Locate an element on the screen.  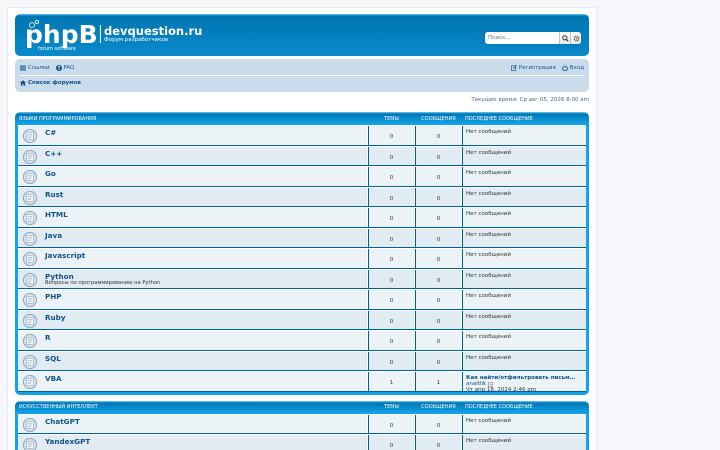
category-title: Искусственный интеллект is located at coordinates (193, 407).